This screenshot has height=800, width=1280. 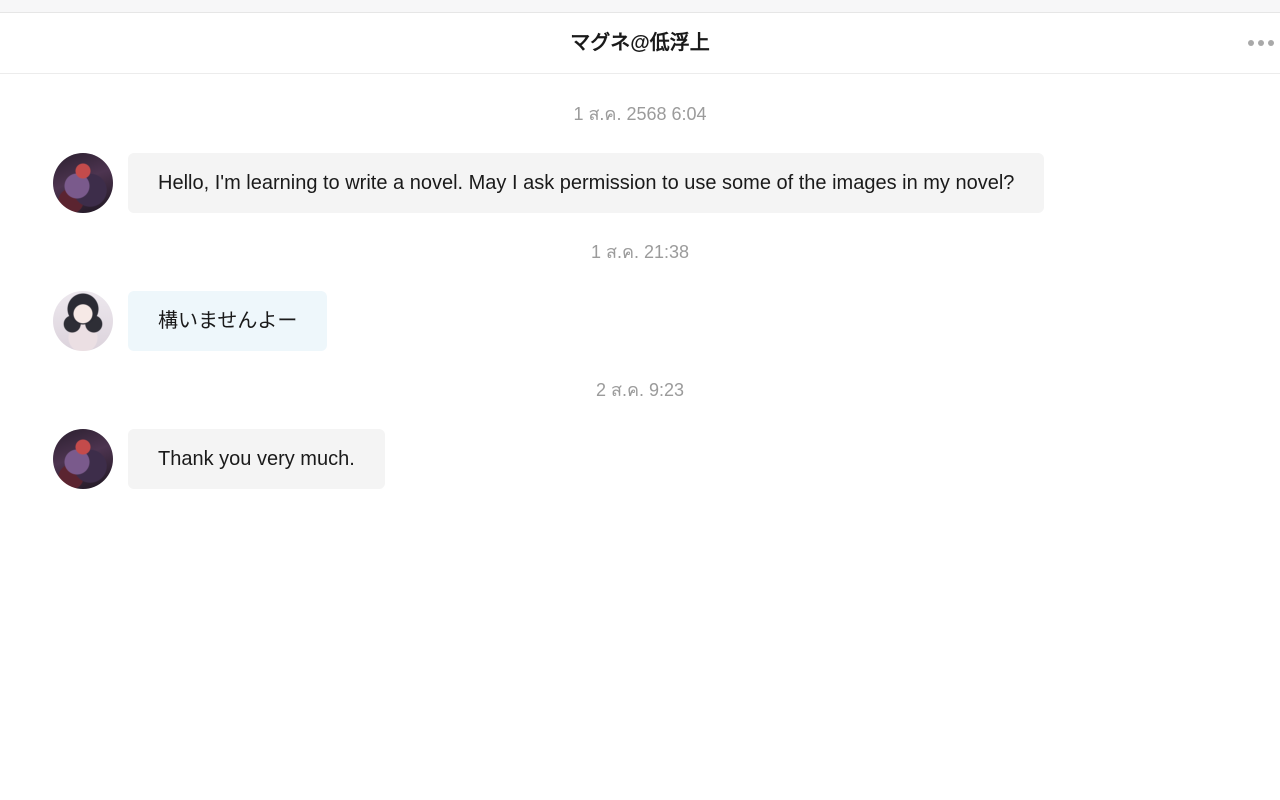 I want to click on message-timestamp: 1 ส.ค. 21:38, so click(x=640, y=252).